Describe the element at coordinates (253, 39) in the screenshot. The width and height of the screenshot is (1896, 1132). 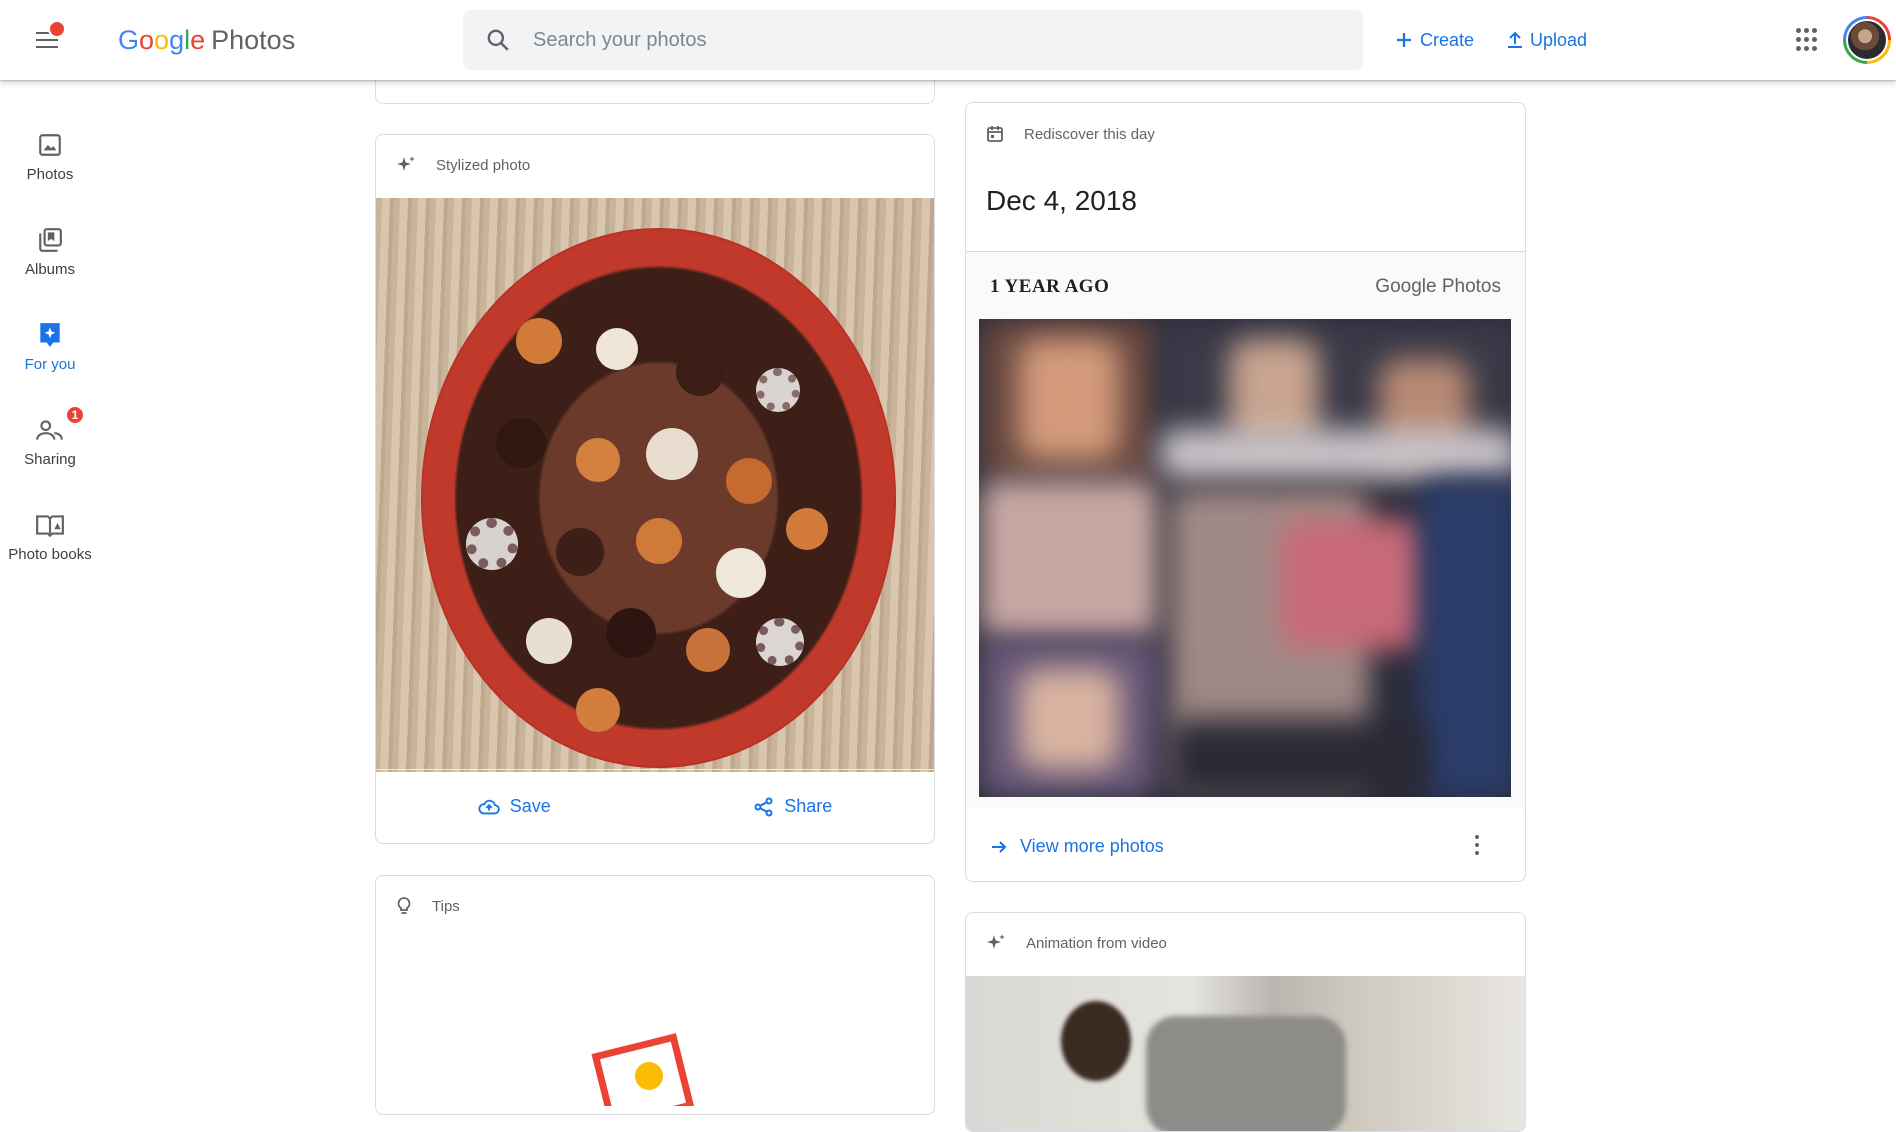
I see `product-name: Photos` at that location.